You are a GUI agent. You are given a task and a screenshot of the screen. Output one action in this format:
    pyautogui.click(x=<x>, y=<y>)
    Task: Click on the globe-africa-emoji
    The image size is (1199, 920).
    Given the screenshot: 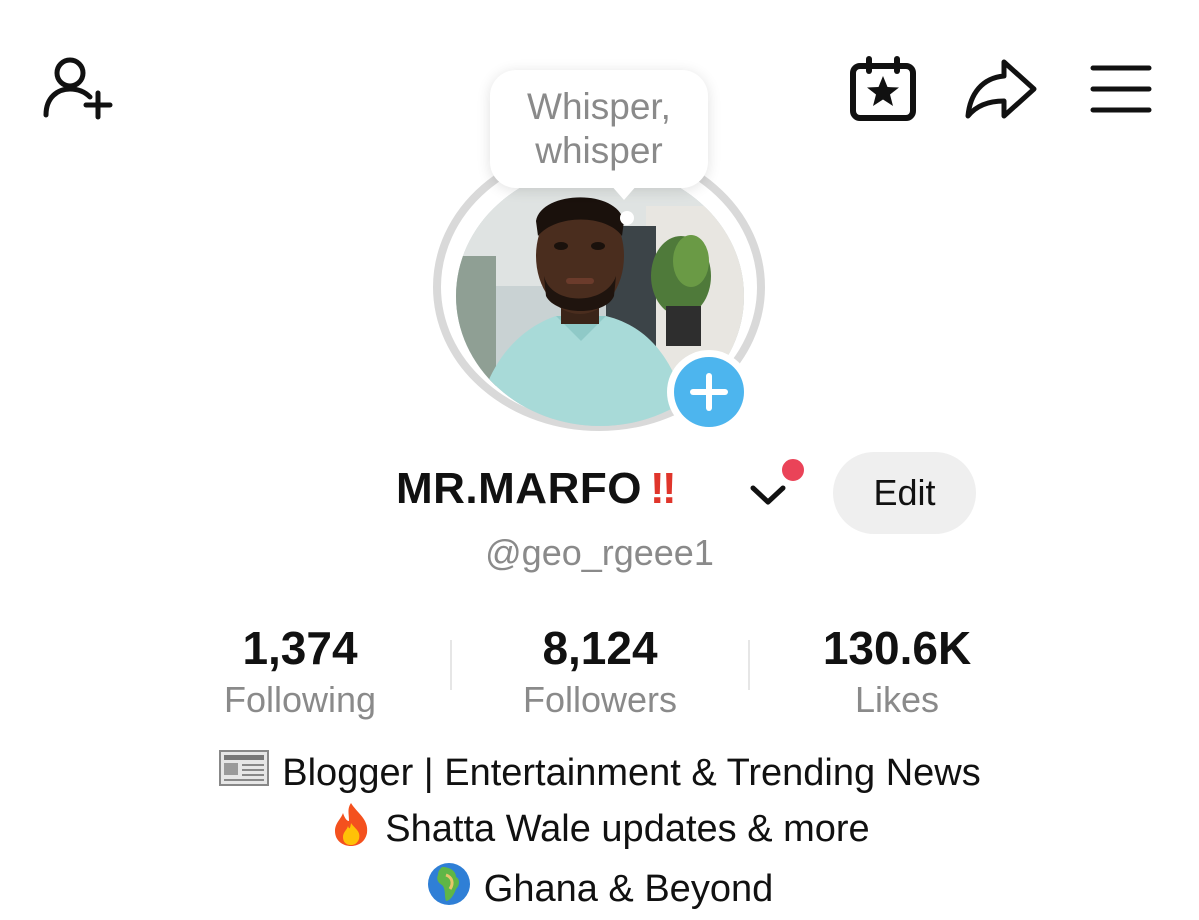 What is the action you would take?
    pyautogui.click(x=449, y=890)
    